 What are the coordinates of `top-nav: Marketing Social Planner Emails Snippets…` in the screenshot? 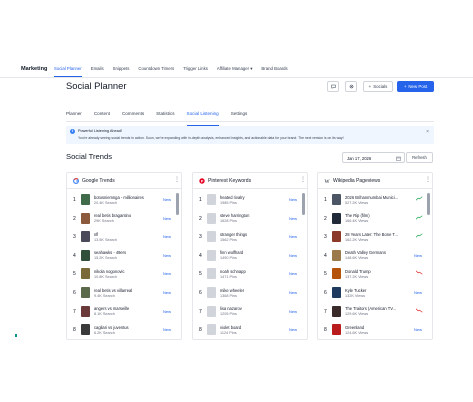 It's located at (236, 69).